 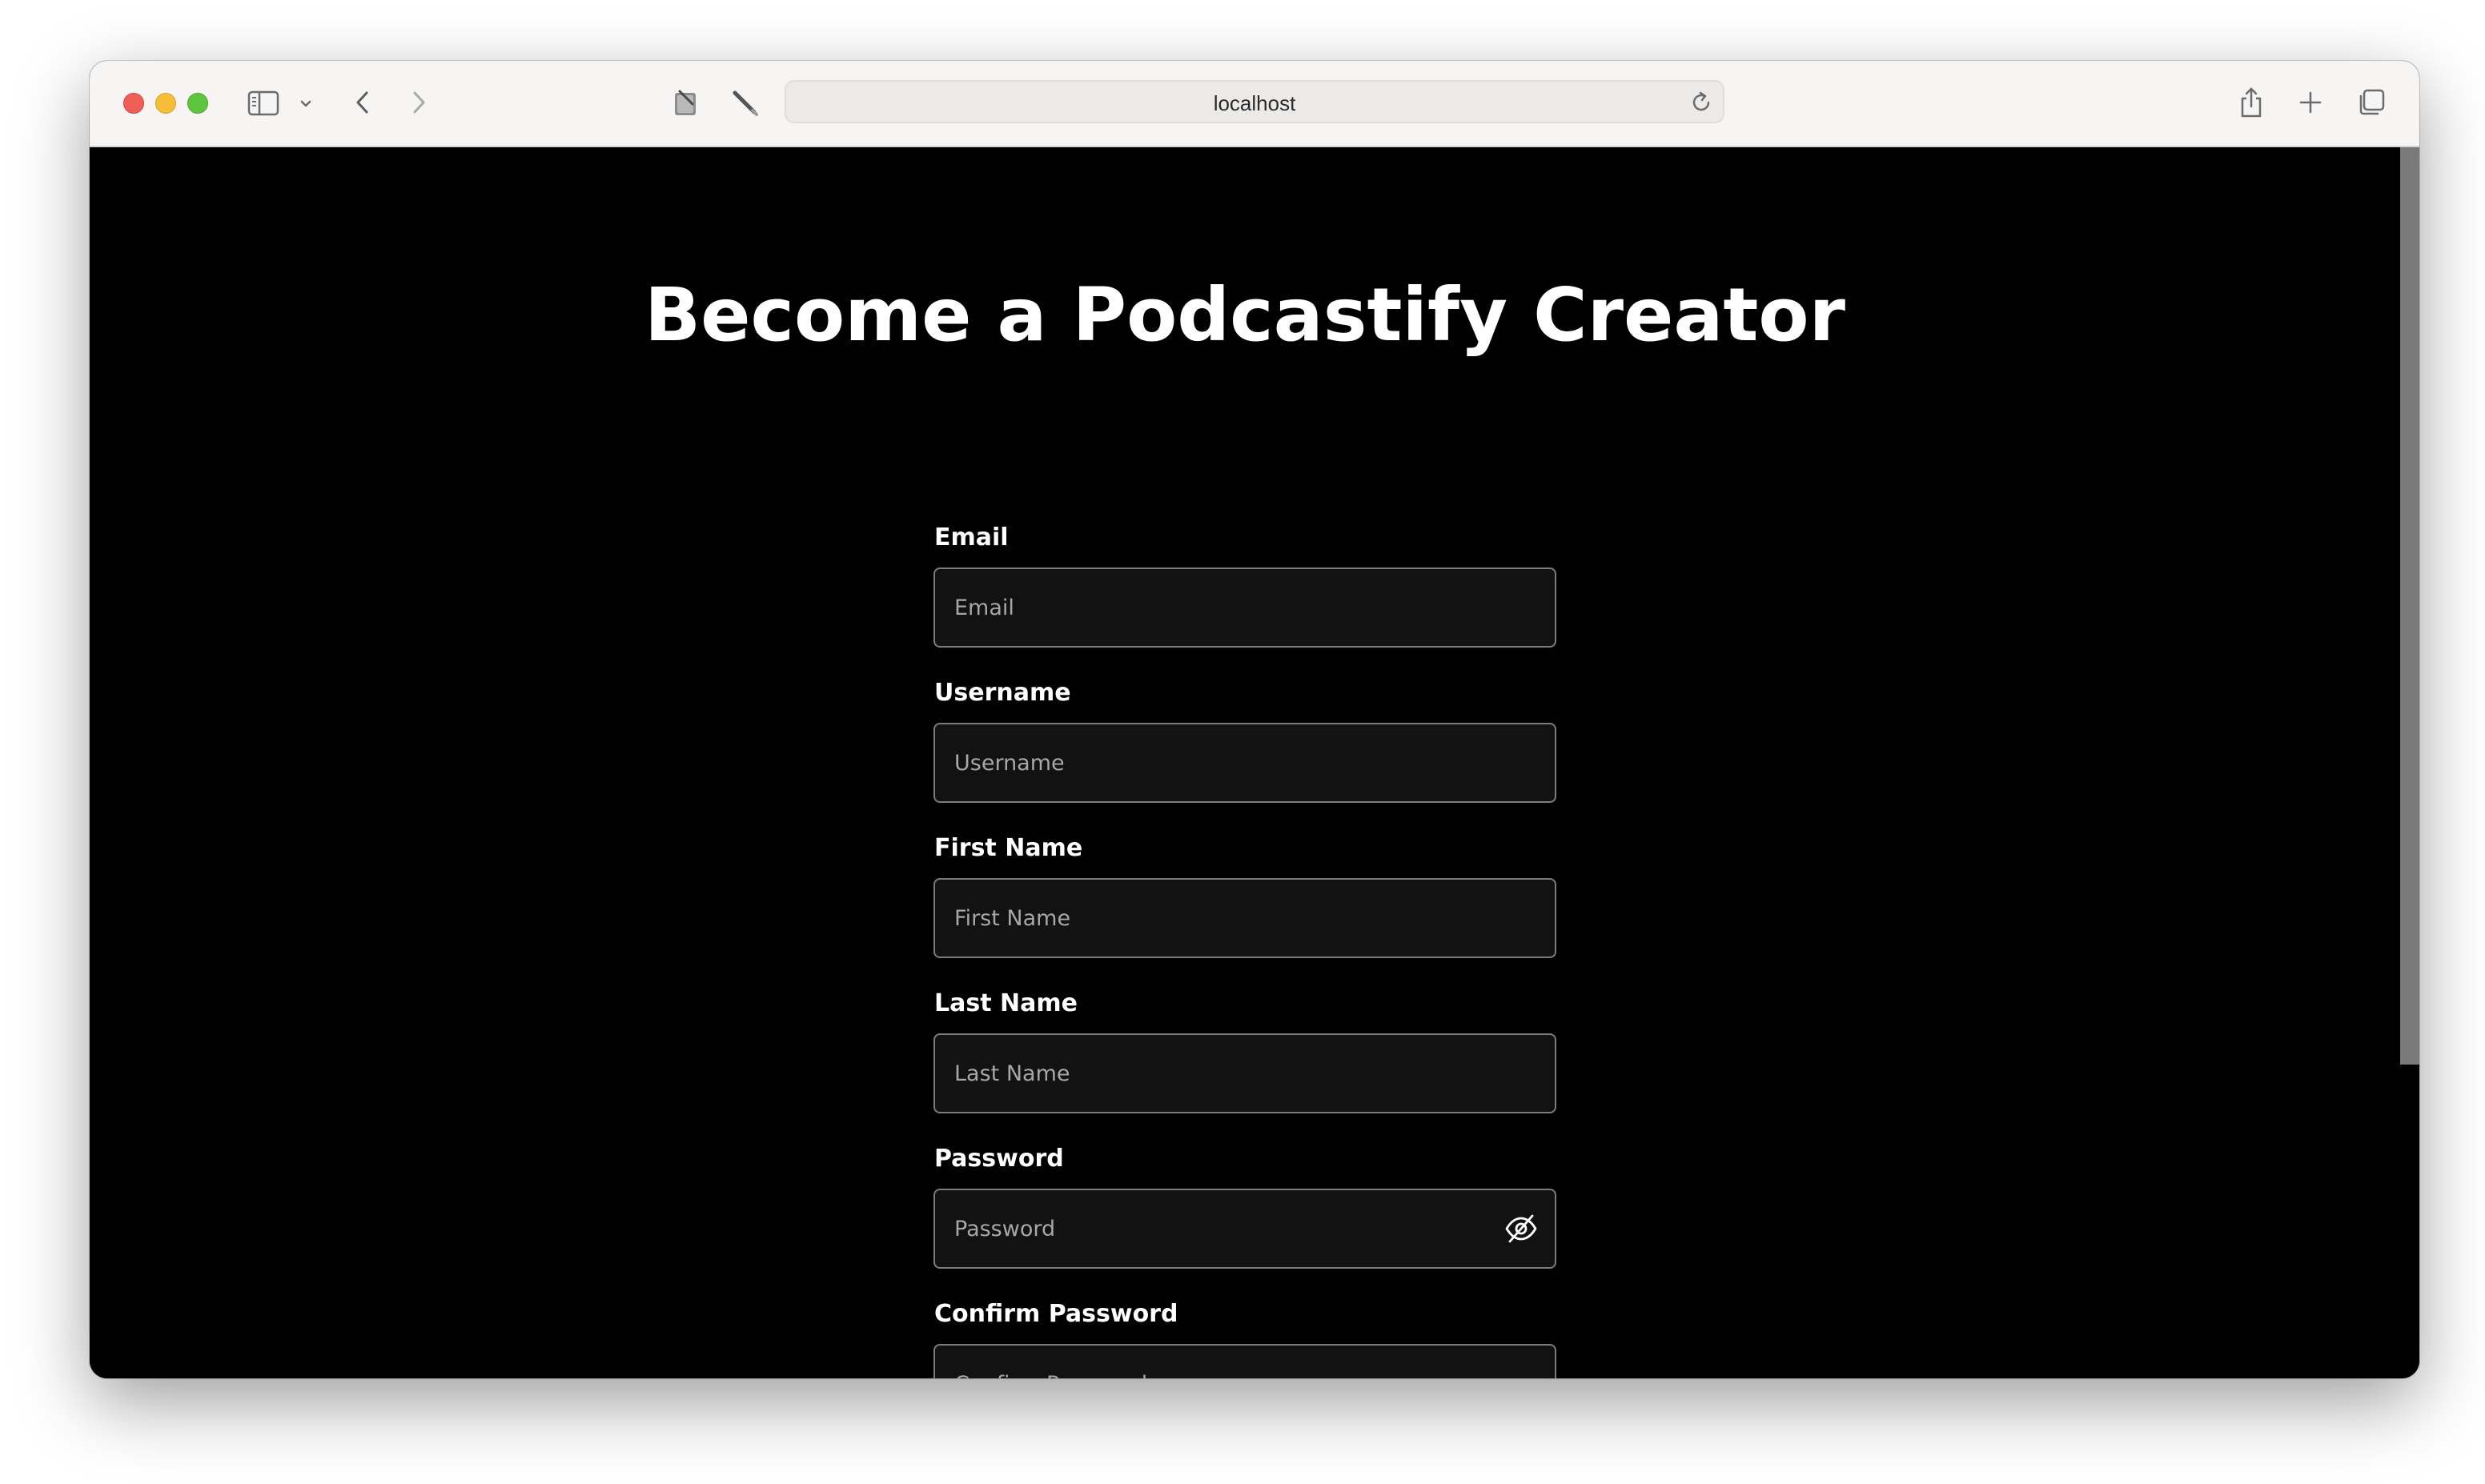 I want to click on browser-toolbar: localhost, so click(x=1254, y=104).